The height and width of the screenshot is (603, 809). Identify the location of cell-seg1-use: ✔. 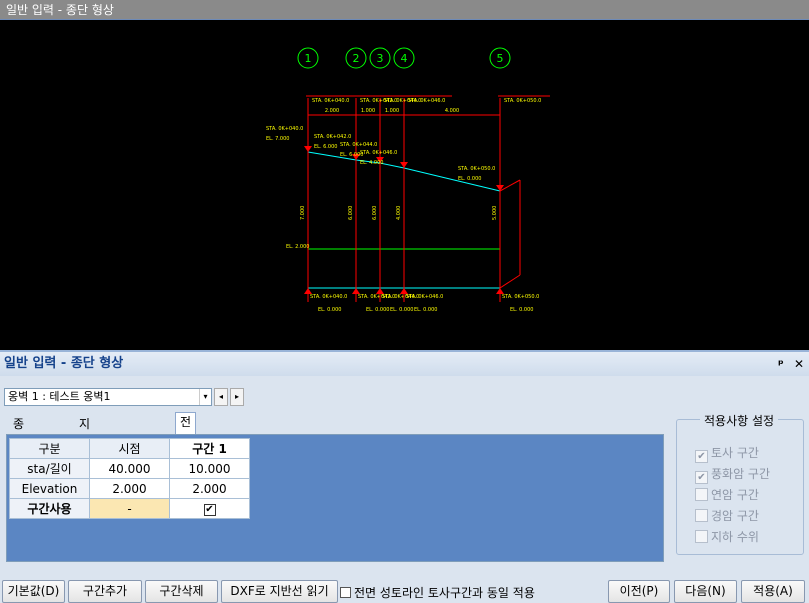
(209, 508).